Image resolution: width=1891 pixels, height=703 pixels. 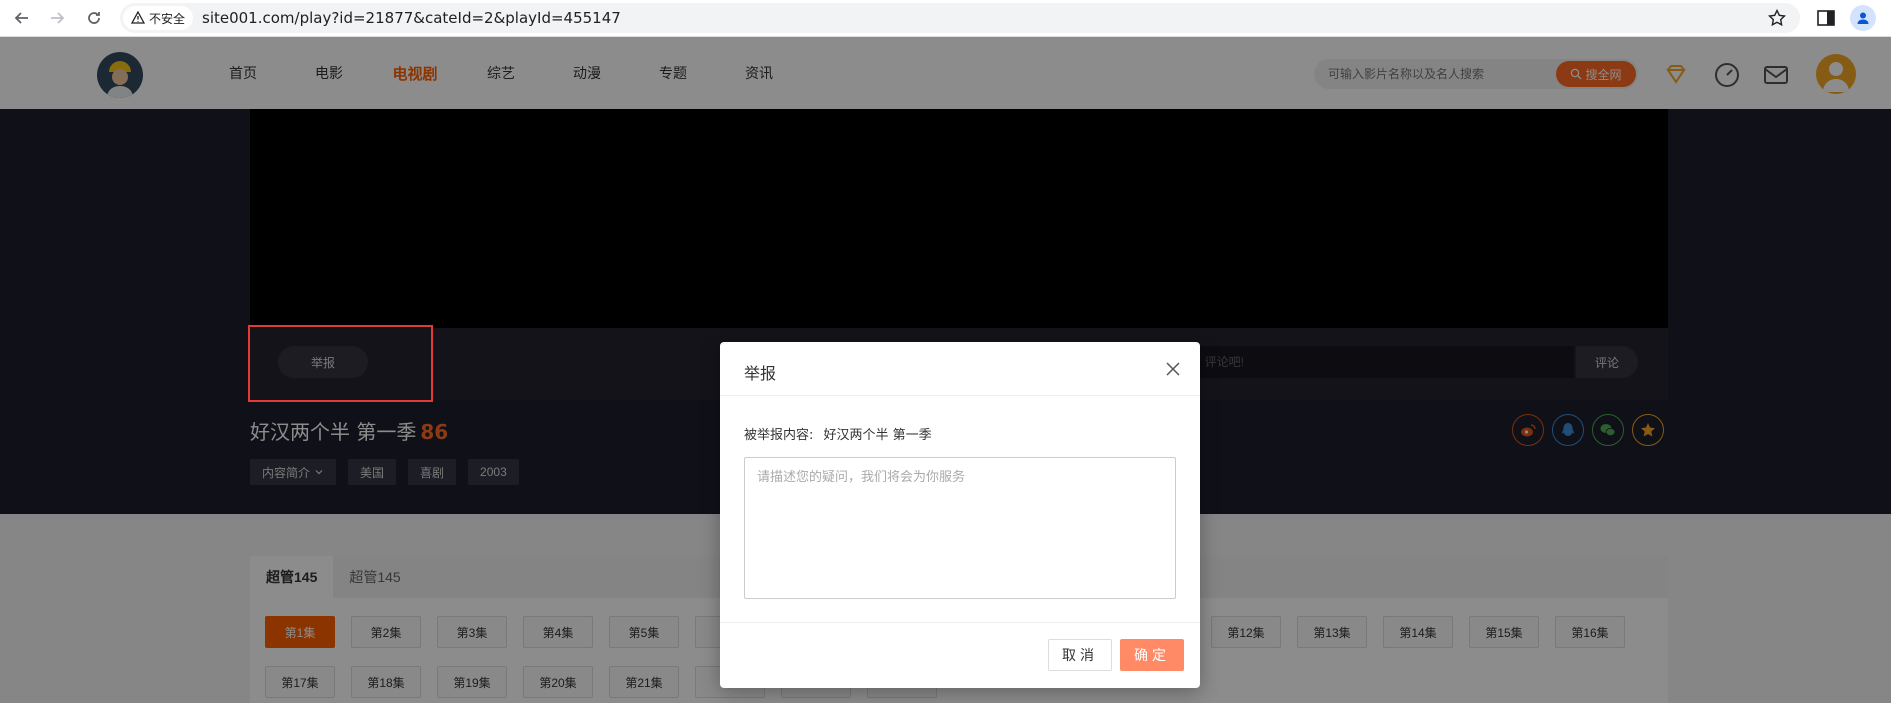 I want to click on close-icon, so click(x=1173, y=369).